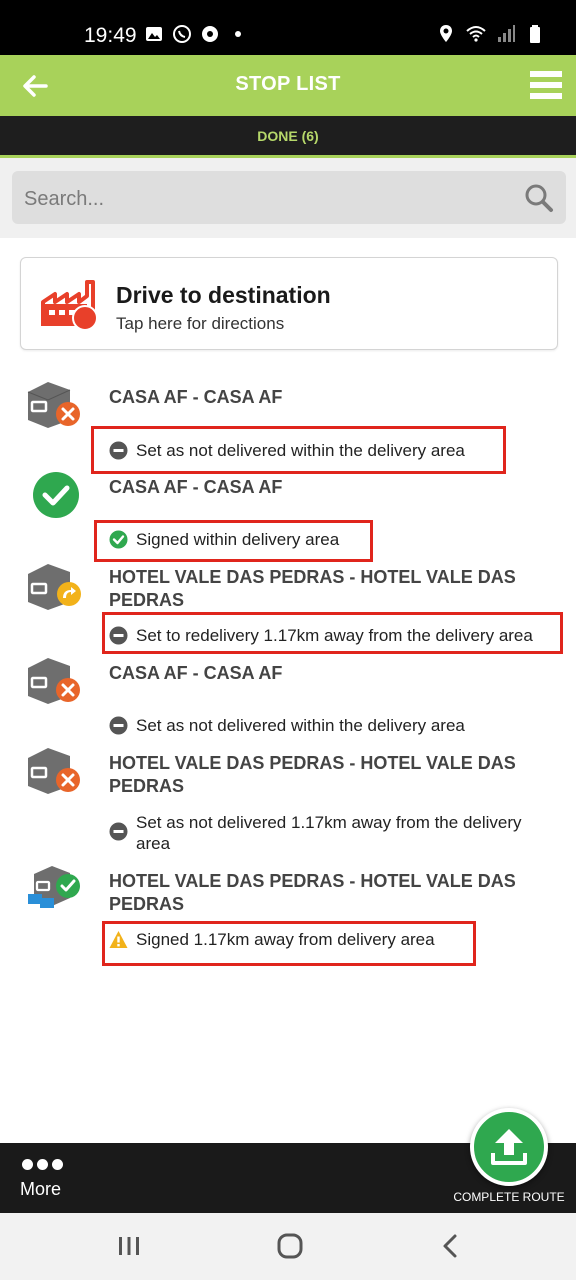  I want to click on status-system-icons, so click(491, 34).